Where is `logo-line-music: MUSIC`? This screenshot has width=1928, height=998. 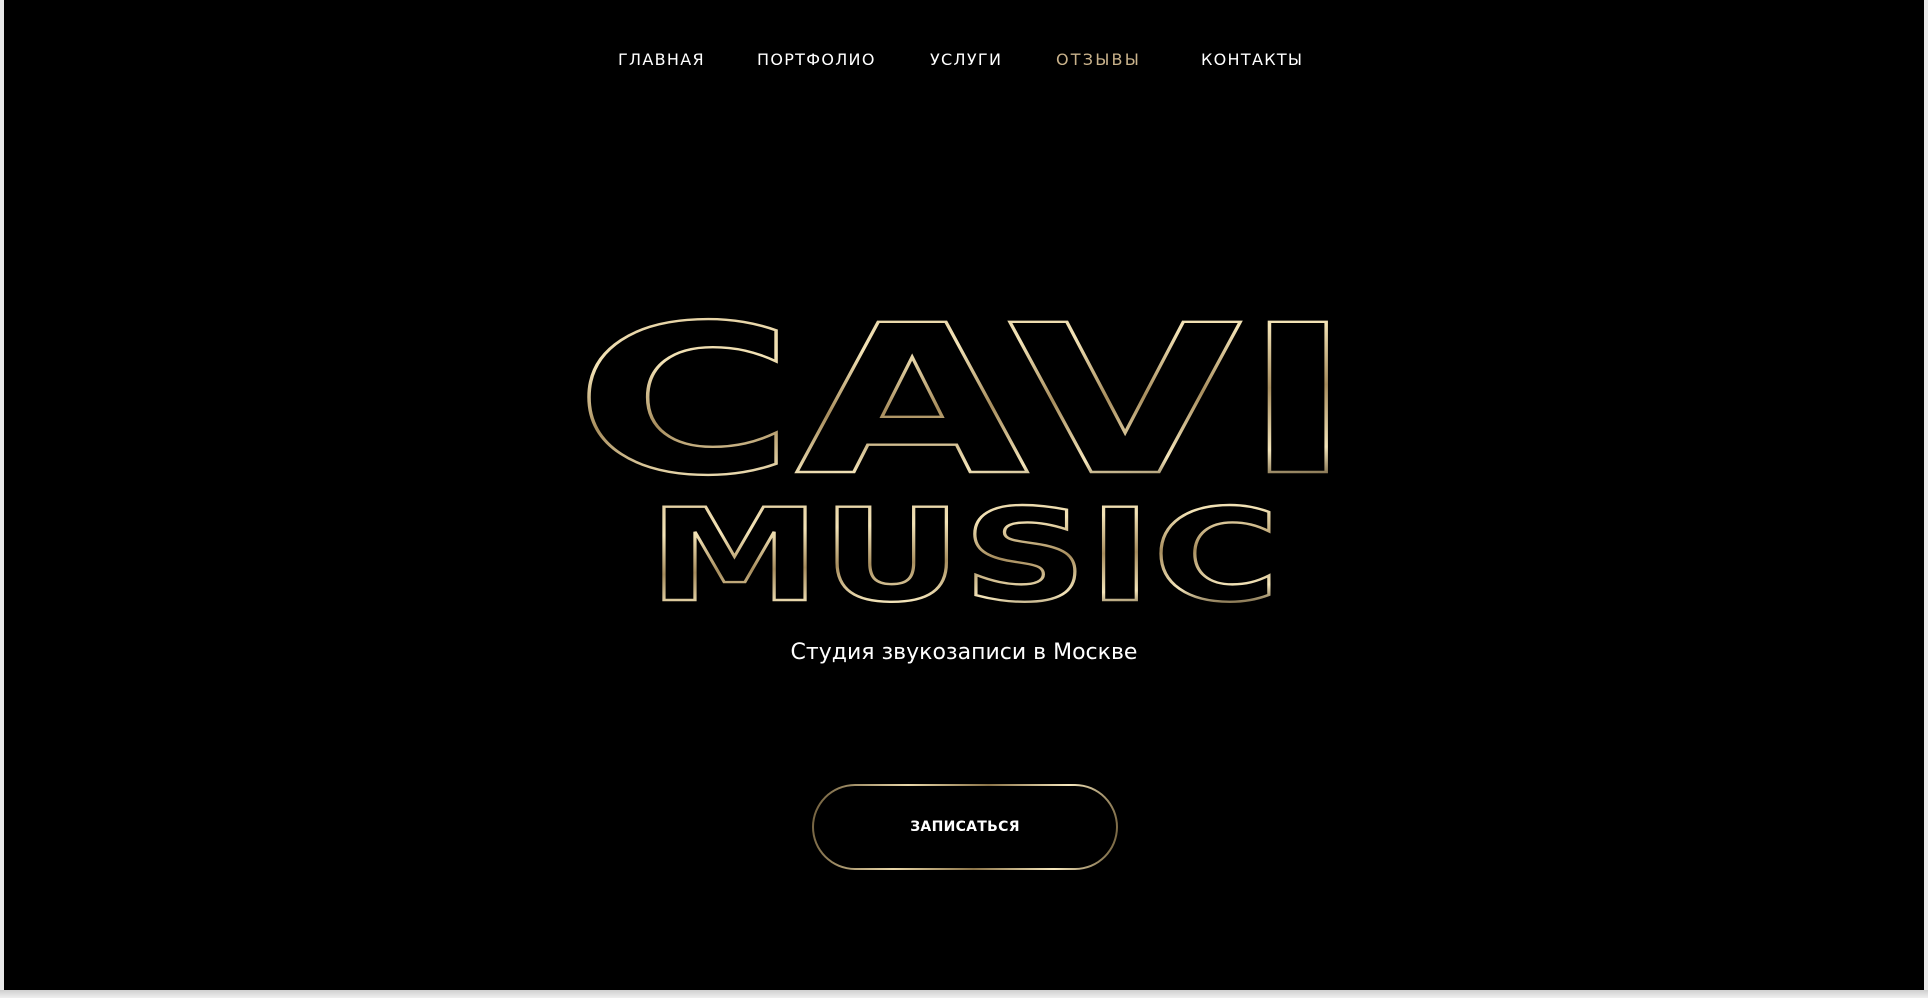
logo-line-music: MUSIC is located at coordinates (964, 556).